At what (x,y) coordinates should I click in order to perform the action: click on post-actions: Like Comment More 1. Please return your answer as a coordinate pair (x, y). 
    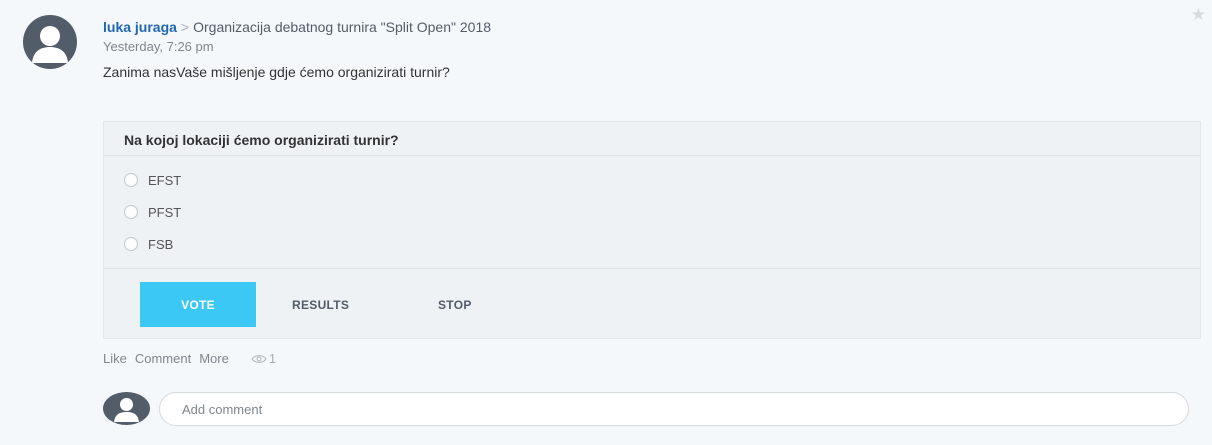
    Looking at the image, I should click on (189, 358).